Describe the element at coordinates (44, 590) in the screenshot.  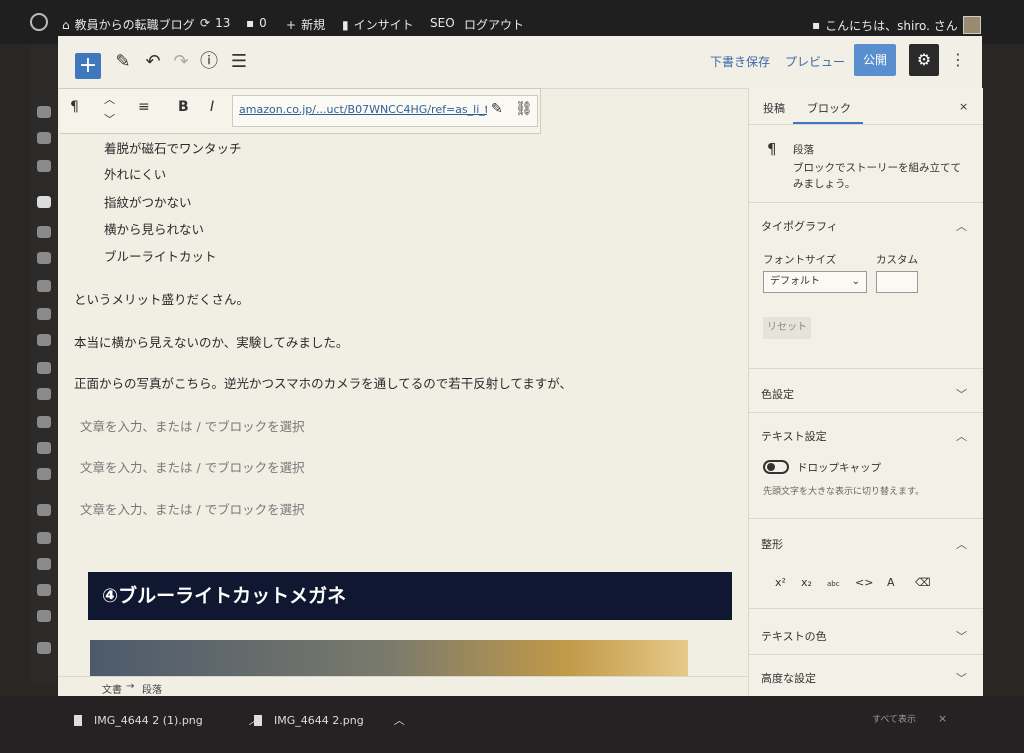
I see `tools-menu-icon` at that location.